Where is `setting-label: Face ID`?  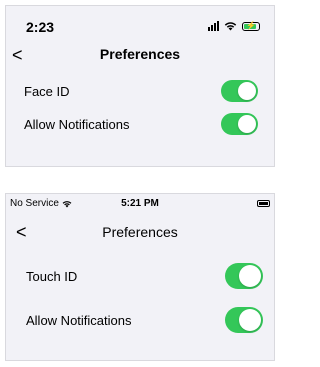 setting-label: Face ID is located at coordinates (47, 91).